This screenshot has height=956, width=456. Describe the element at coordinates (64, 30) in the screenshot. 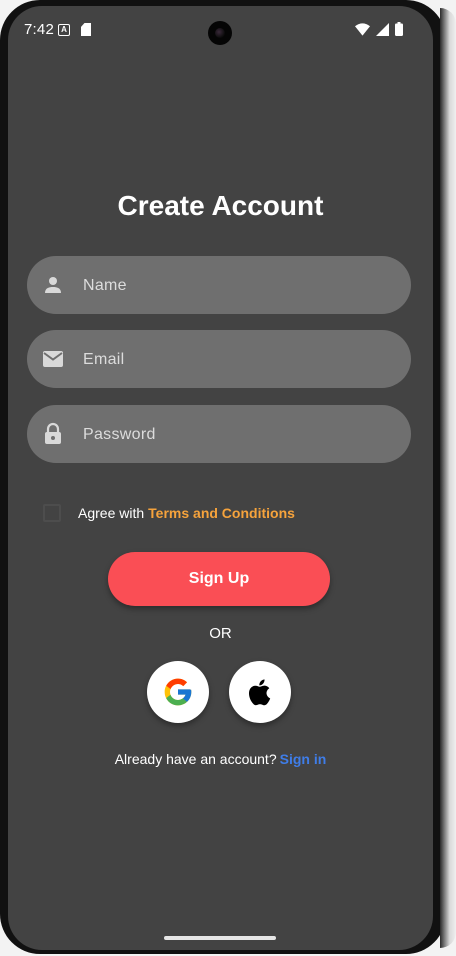

I see `a-notification-icon: A` at that location.